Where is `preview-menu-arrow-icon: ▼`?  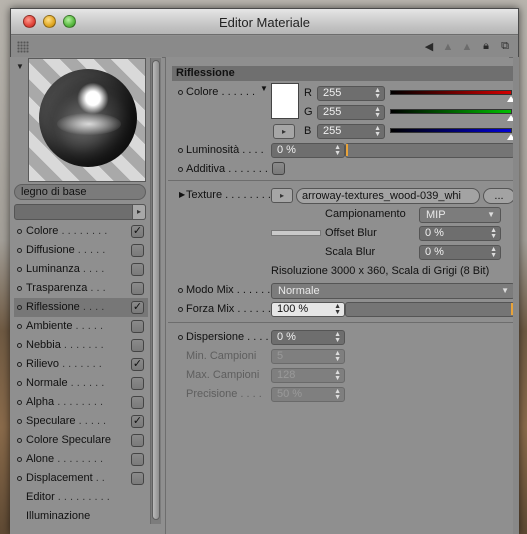 preview-menu-arrow-icon: ▼ is located at coordinates (20, 66).